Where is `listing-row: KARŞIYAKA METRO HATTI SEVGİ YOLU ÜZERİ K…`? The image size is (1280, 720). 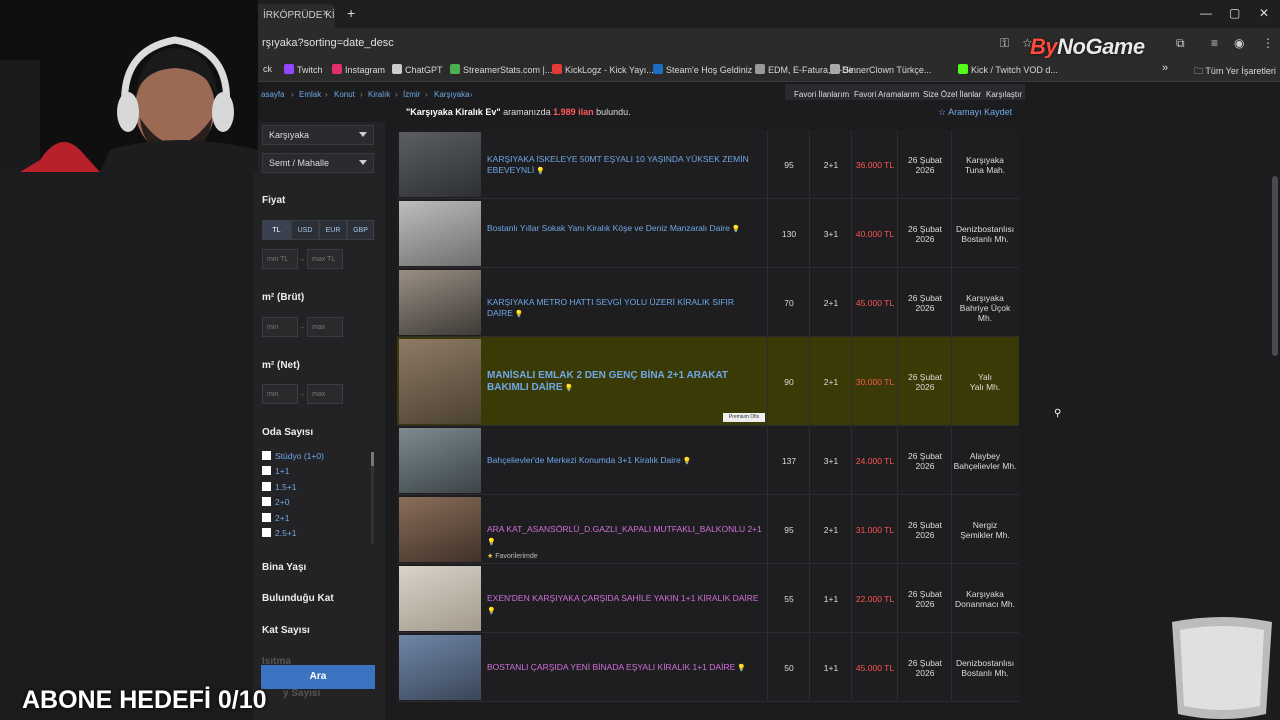 listing-row: KARŞIYAKA METRO HATTI SEVGİ YOLU ÜZERİ K… is located at coordinates (708, 302).